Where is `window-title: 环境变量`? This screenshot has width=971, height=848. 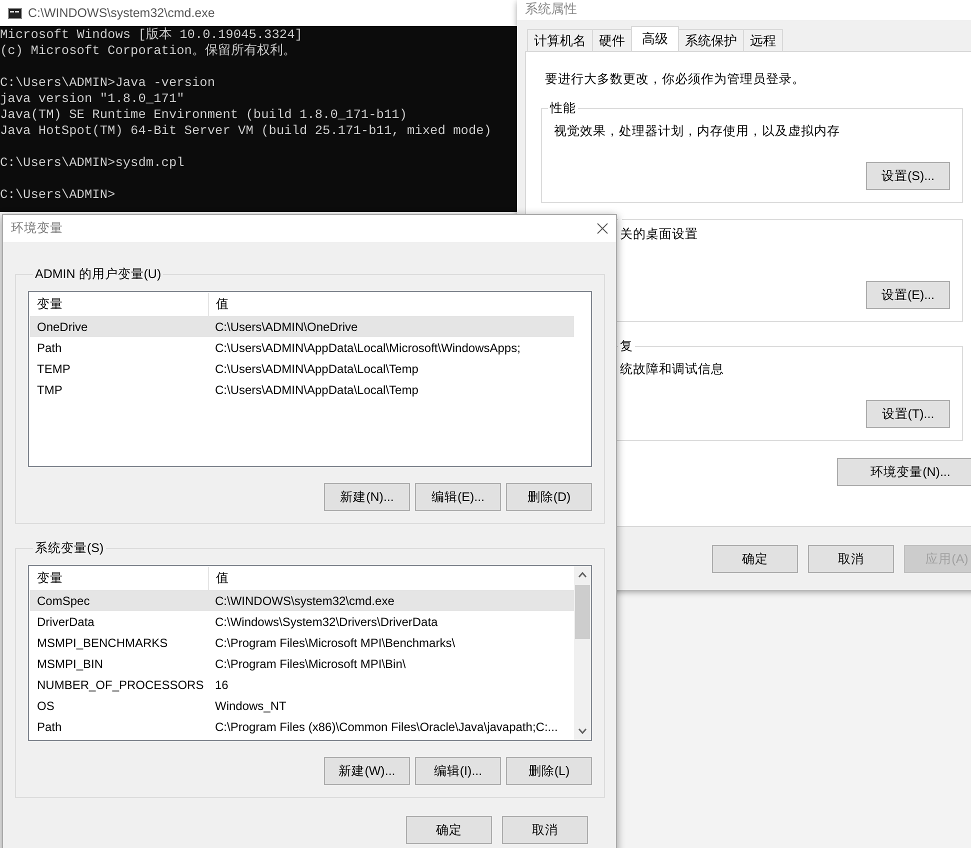 window-title: 环境变量 is located at coordinates (37, 228).